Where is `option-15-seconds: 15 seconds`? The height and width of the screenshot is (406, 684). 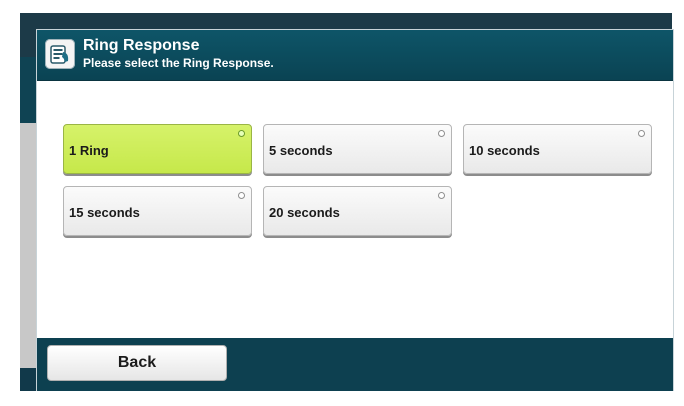
option-15-seconds: 15 seconds is located at coordinates (157, 211).